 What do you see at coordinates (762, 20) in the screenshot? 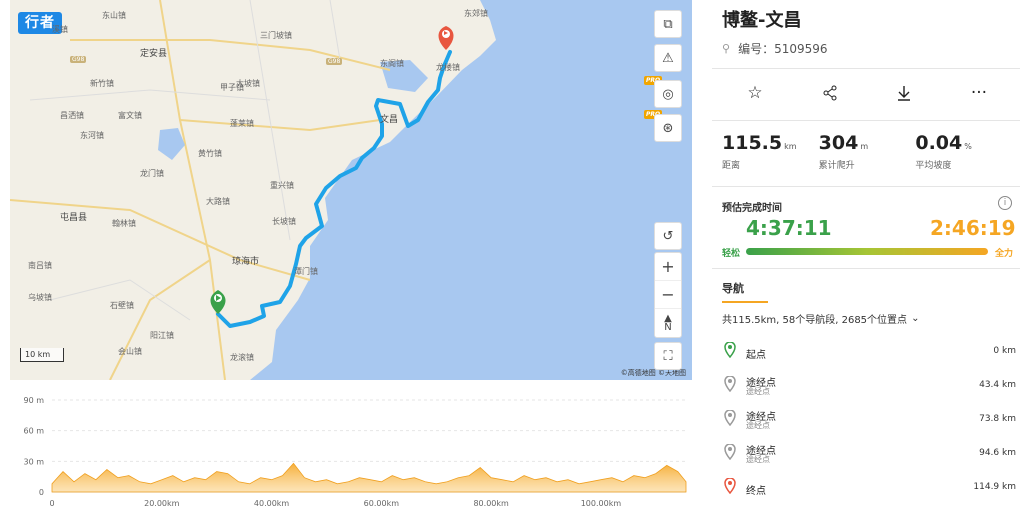
I see `route-title: 博鳌-文昌` at bounding box center [762, 20].